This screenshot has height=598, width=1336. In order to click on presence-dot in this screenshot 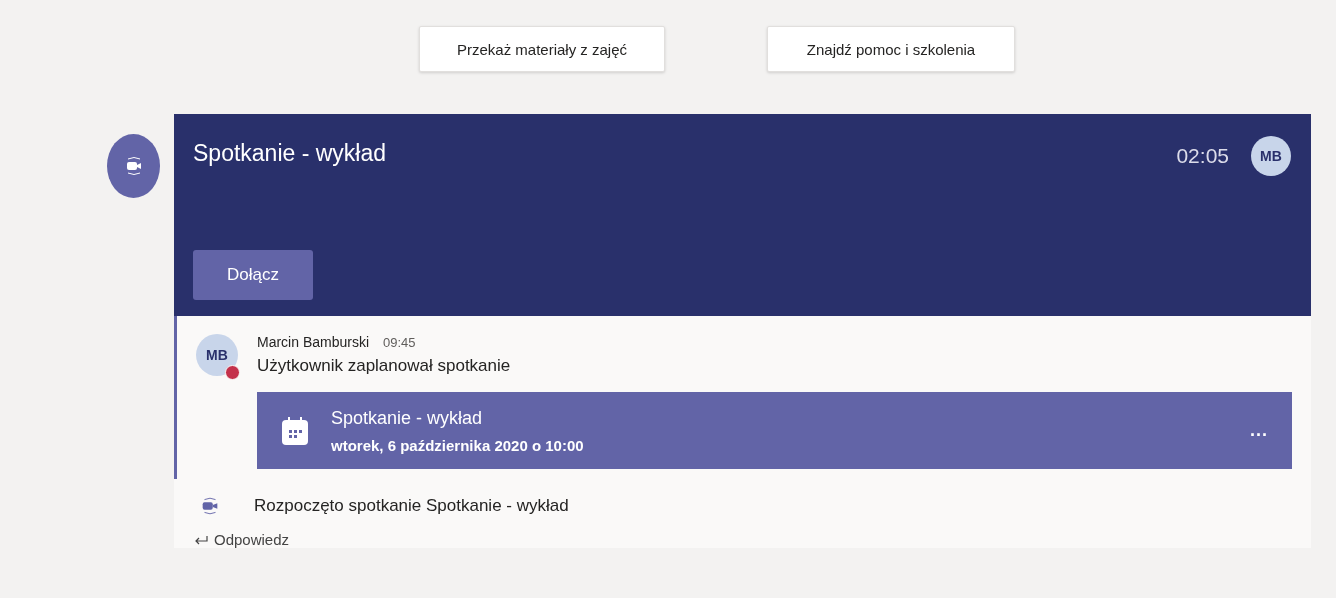, I will do `click(232, 372)`.